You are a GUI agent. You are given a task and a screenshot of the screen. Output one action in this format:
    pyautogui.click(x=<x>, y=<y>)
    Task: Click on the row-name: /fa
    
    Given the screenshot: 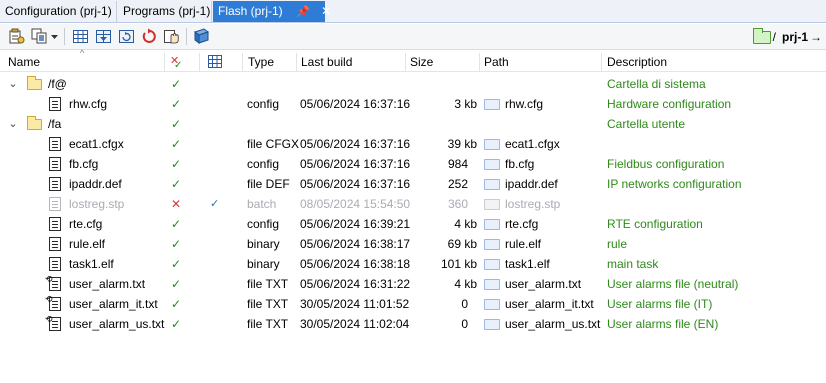 What is the action you would take?
    pyautogui.click(x=55, y=124)
    